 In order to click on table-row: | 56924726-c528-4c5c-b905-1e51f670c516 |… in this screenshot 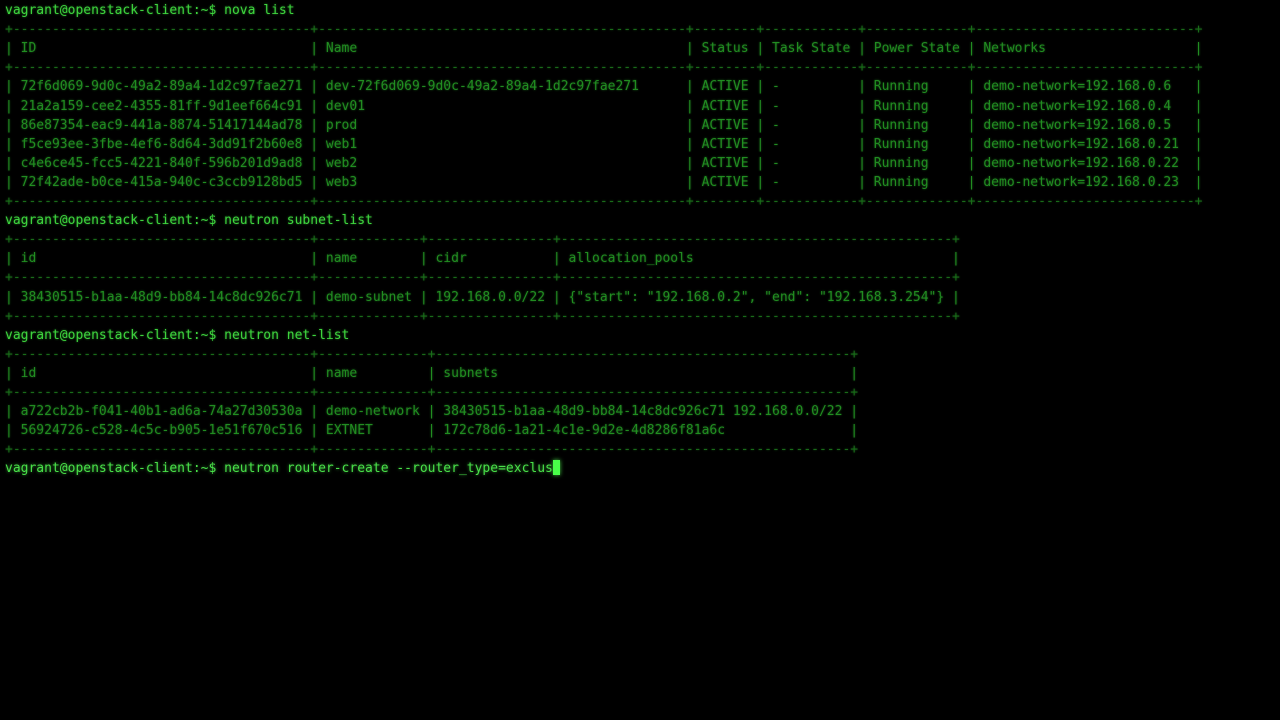, I will do `click(432, 431)`.